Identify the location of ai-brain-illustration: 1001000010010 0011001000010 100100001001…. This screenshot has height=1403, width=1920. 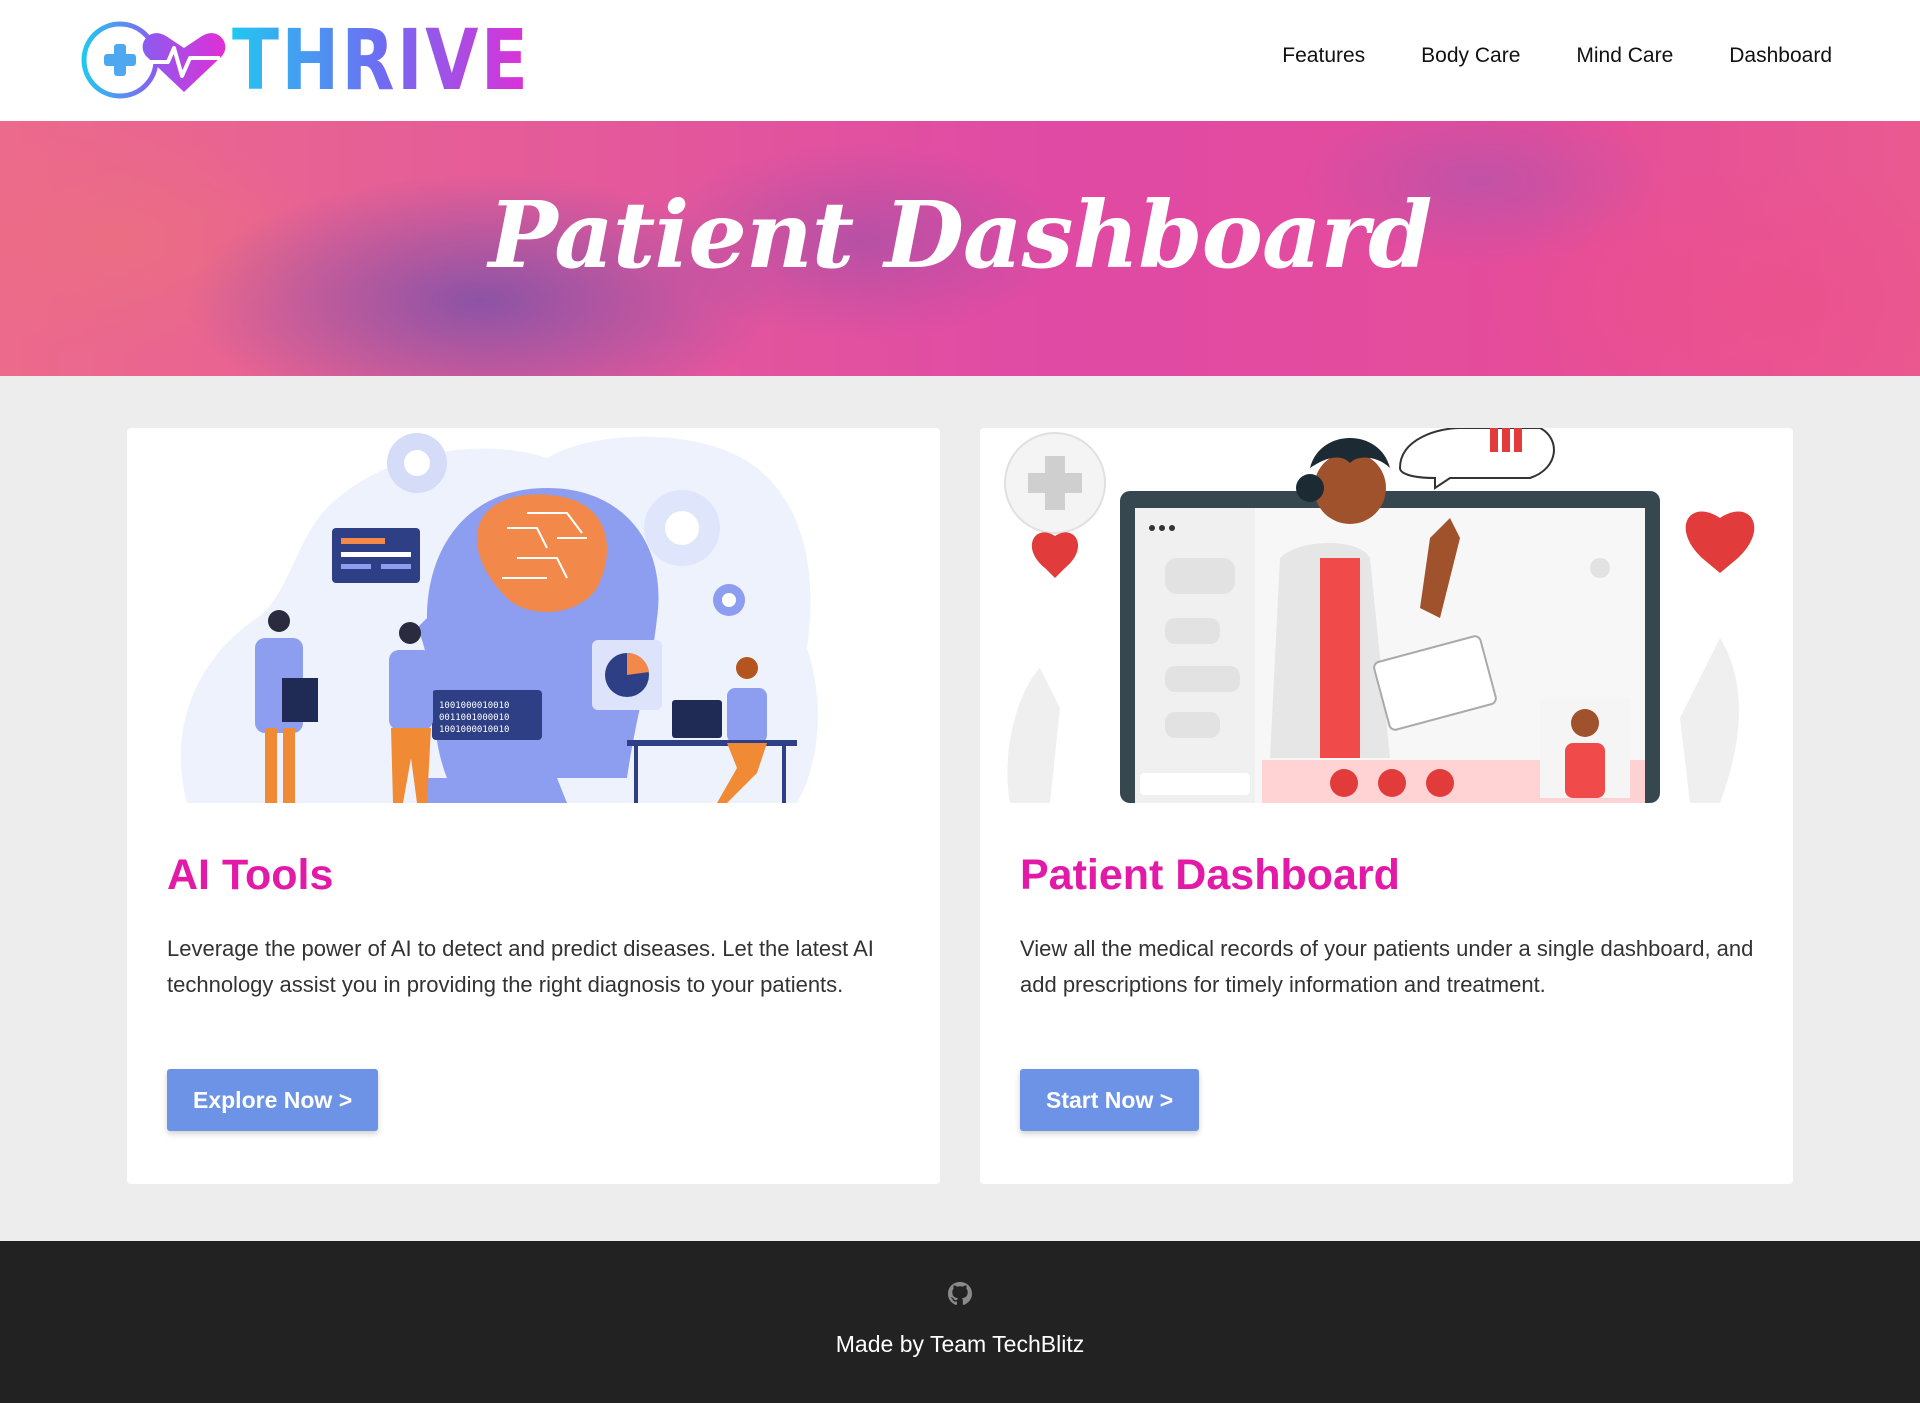
(533, 615).